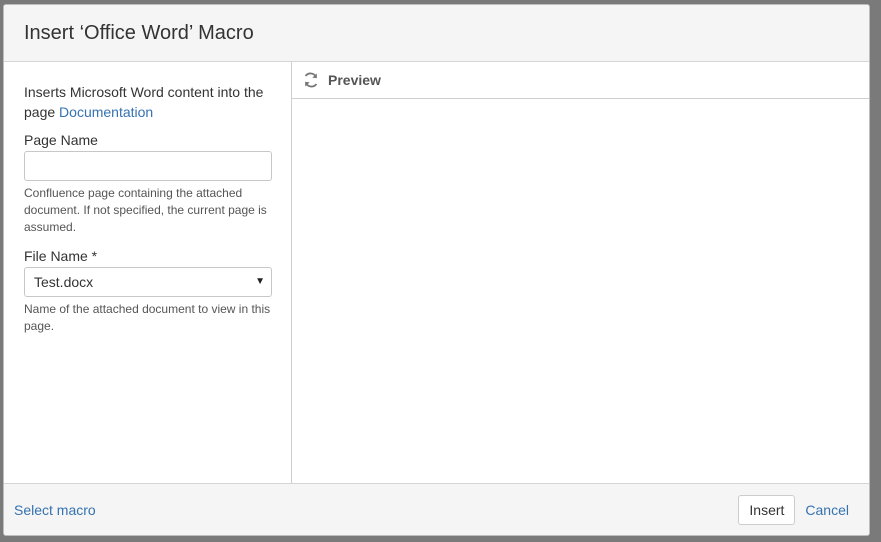  I want to click on dropdown-arrow-icon: ▼, so click(260, 281).